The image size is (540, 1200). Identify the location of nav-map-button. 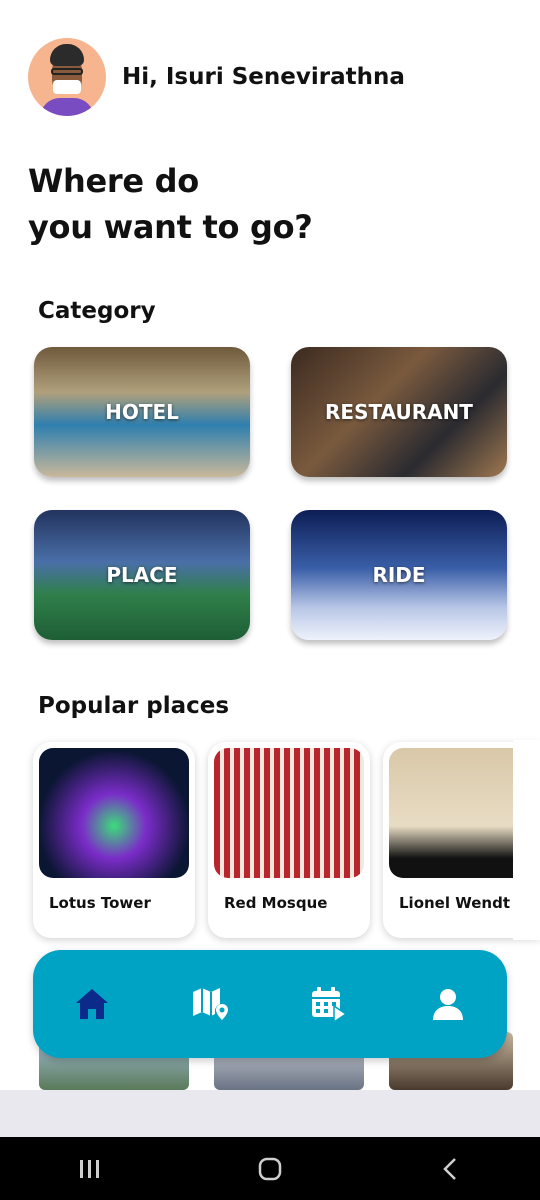
(211, 1004).